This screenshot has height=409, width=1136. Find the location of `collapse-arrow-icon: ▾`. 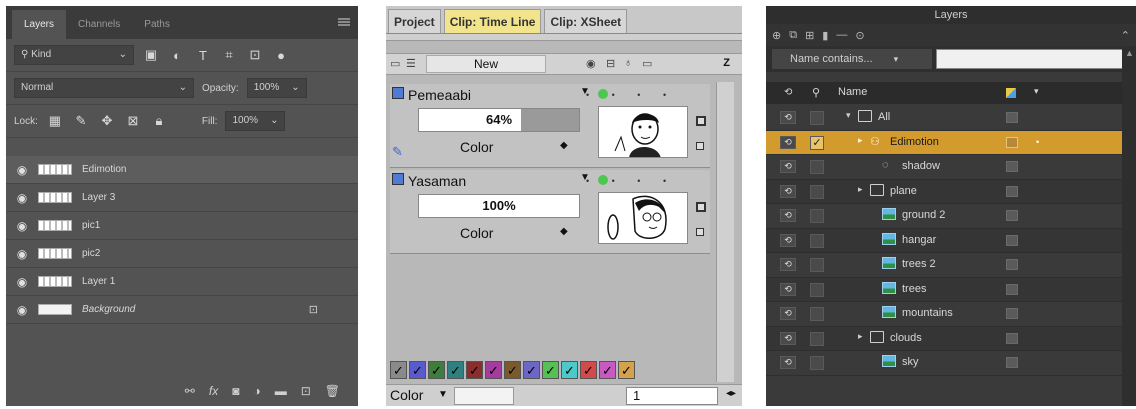

collapse-arrow-icon: ▾ is located at coordinates (848, 115).